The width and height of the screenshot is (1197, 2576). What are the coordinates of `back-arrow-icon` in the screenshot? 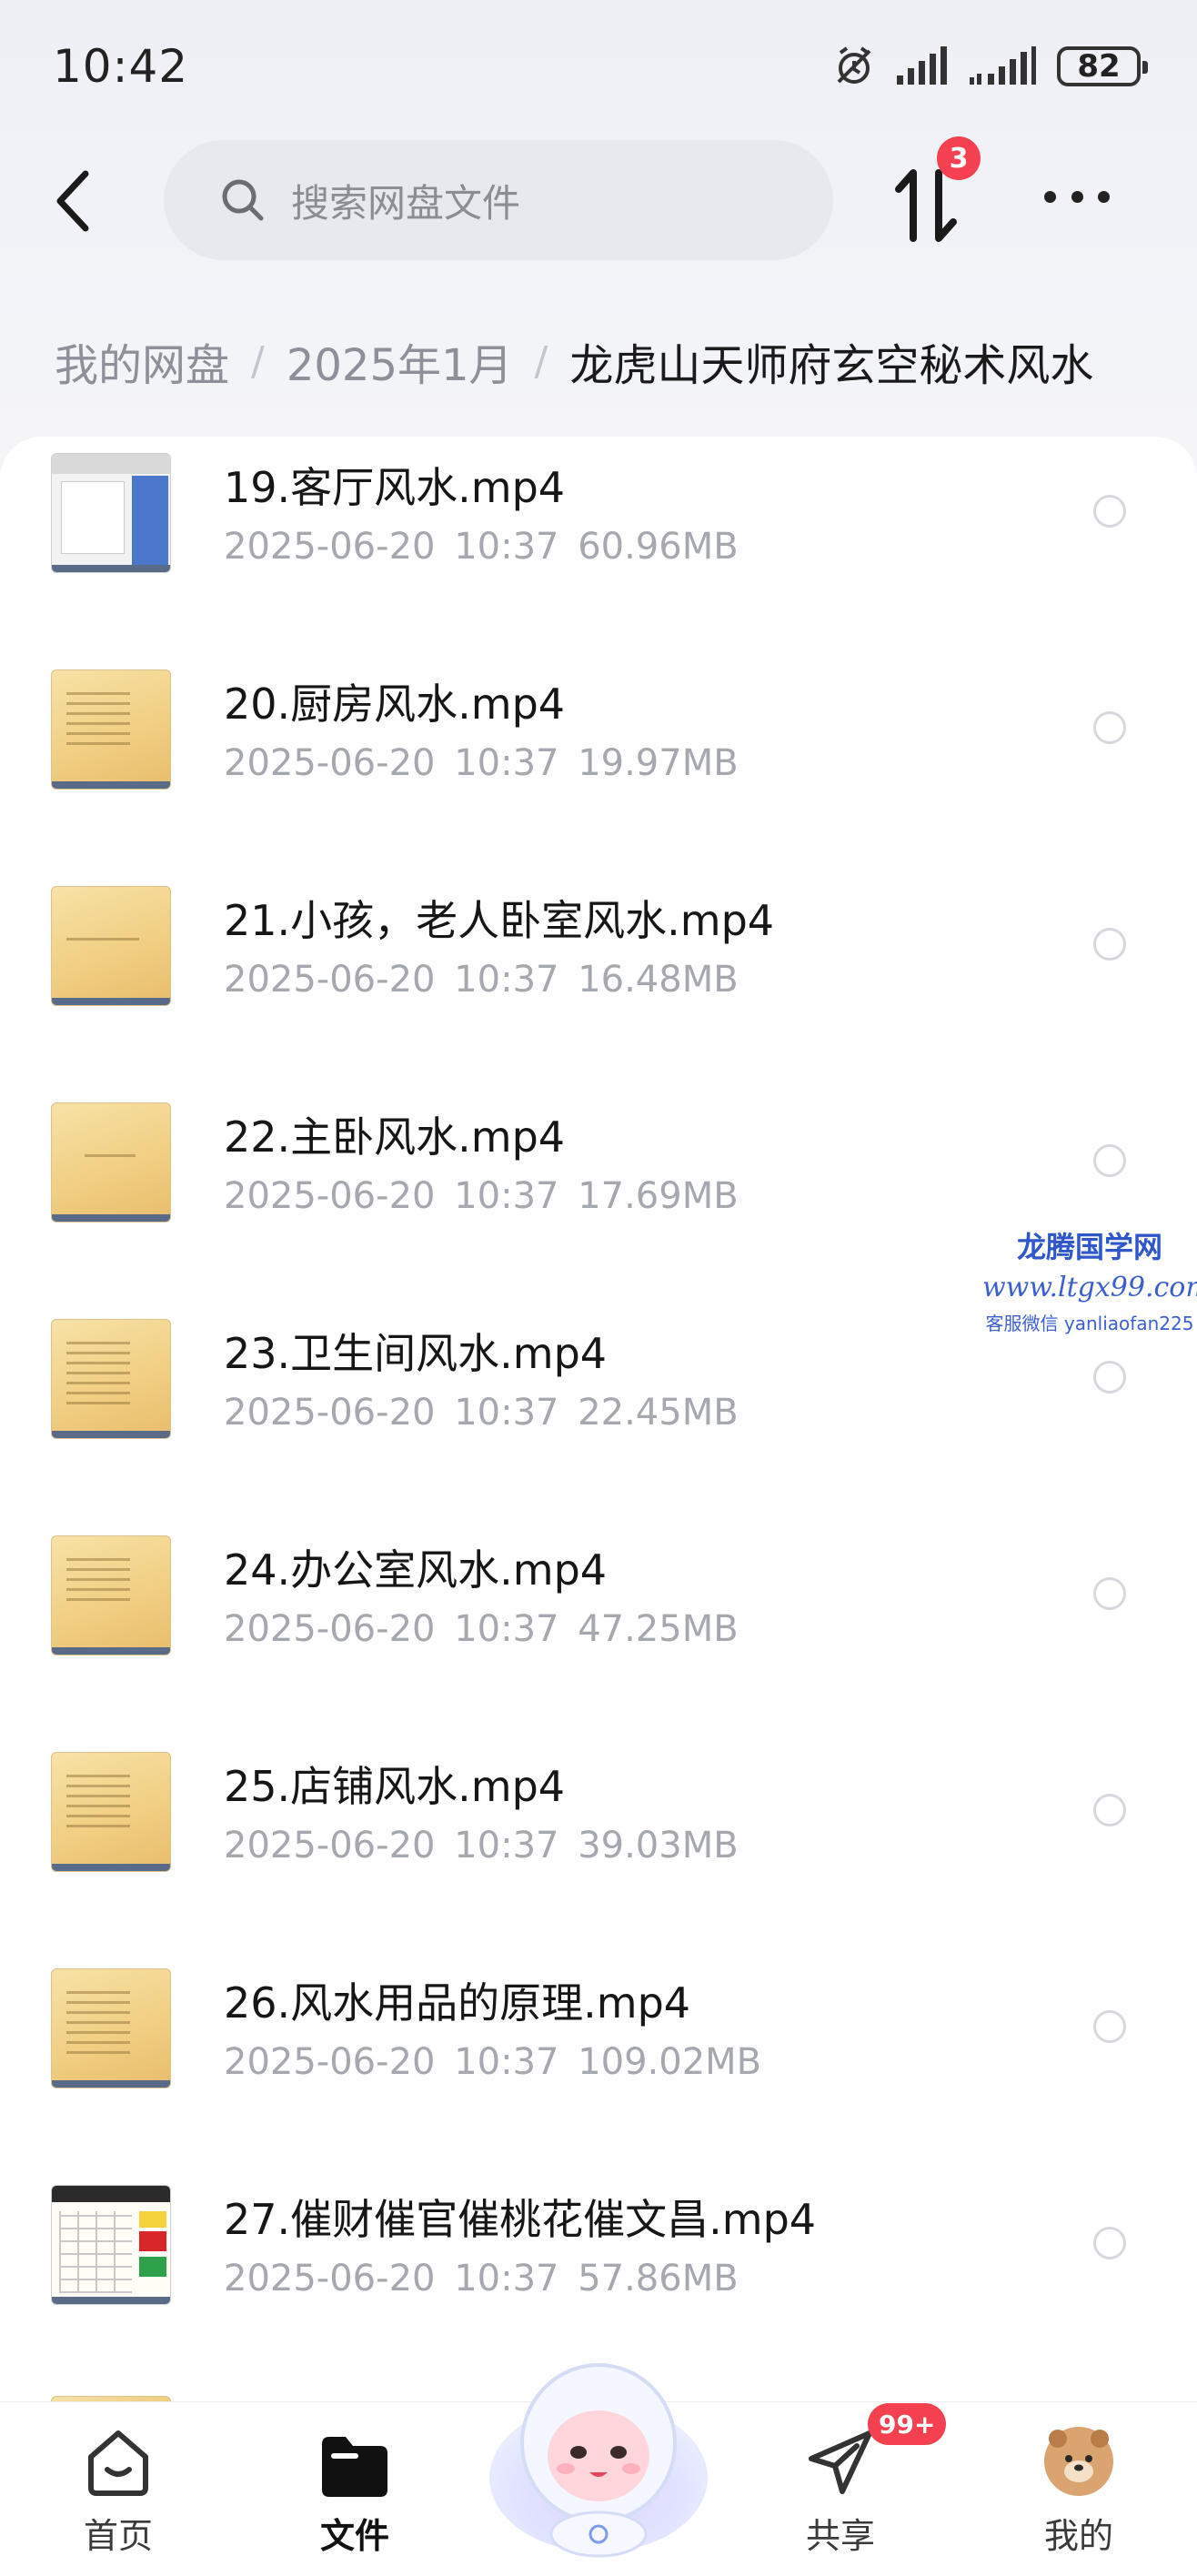 It's located at (72, 201).